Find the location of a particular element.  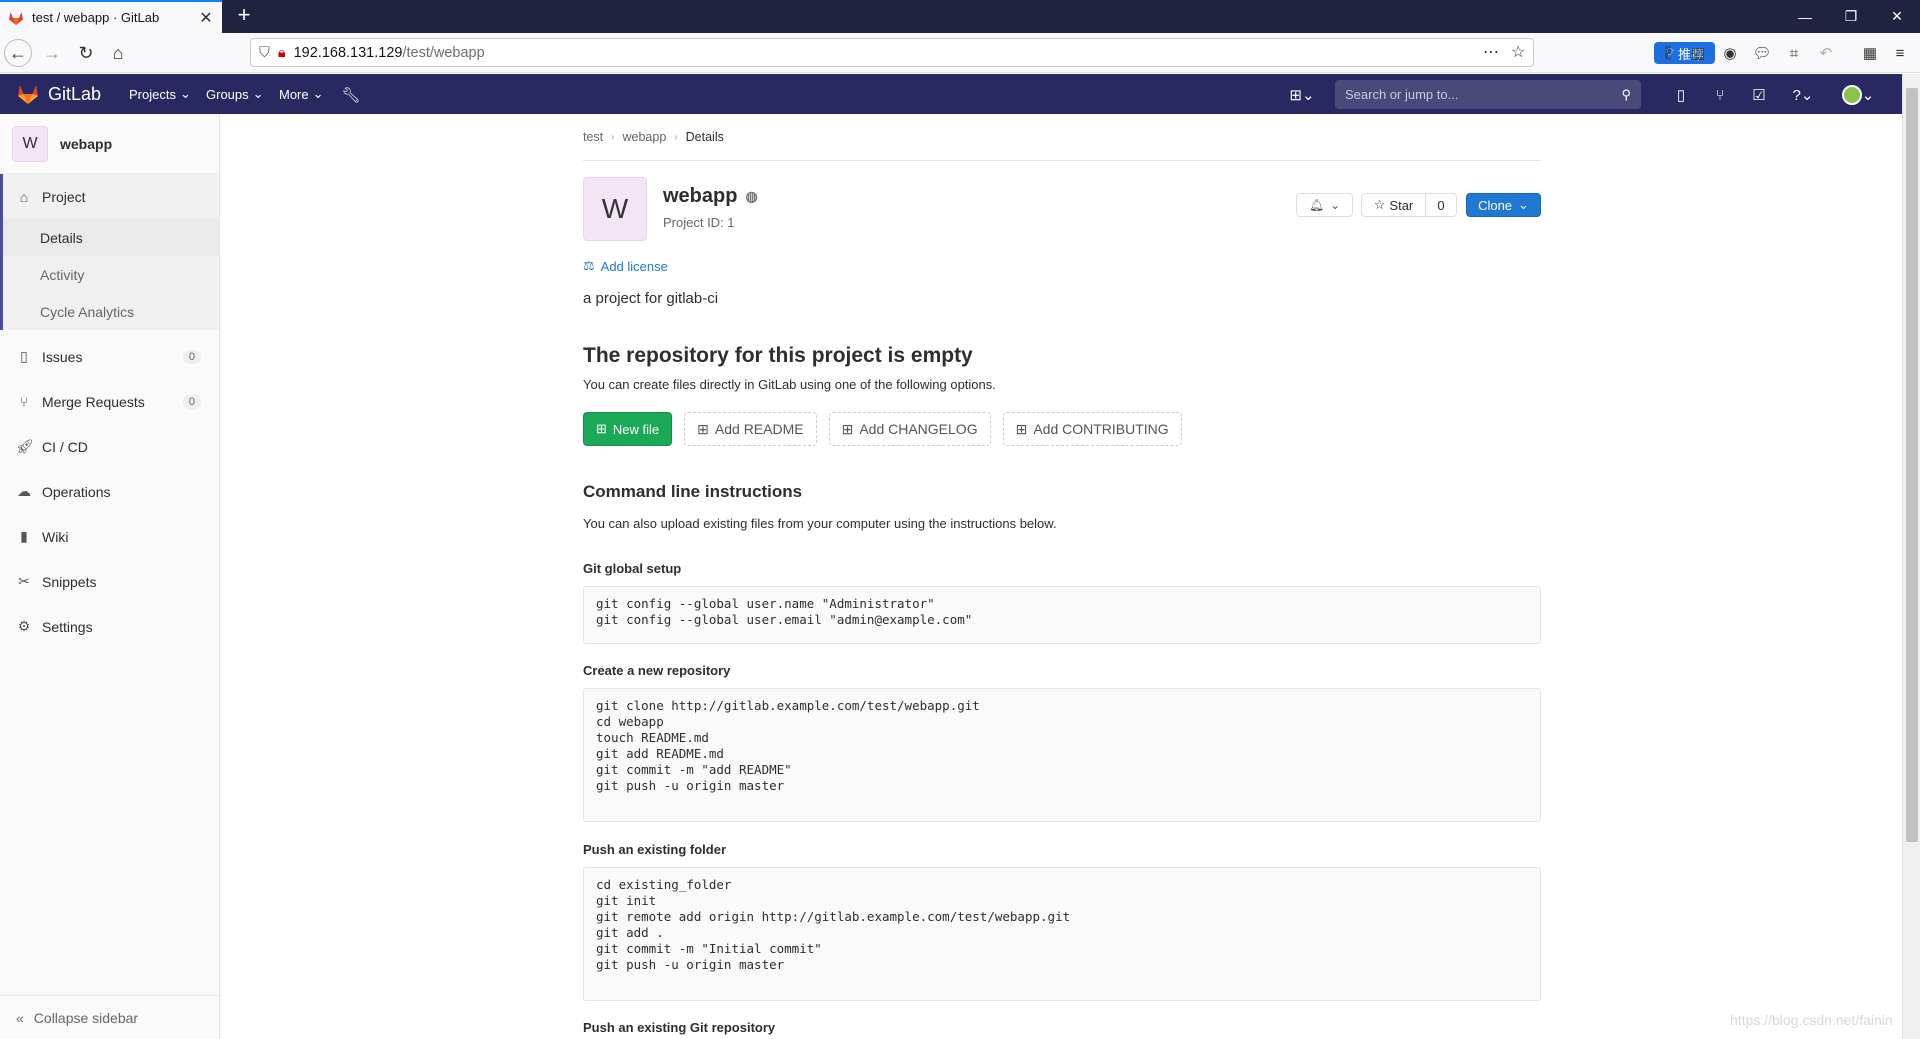

breadcrumb-webapp: webapp is located at coordinates (645, 137).